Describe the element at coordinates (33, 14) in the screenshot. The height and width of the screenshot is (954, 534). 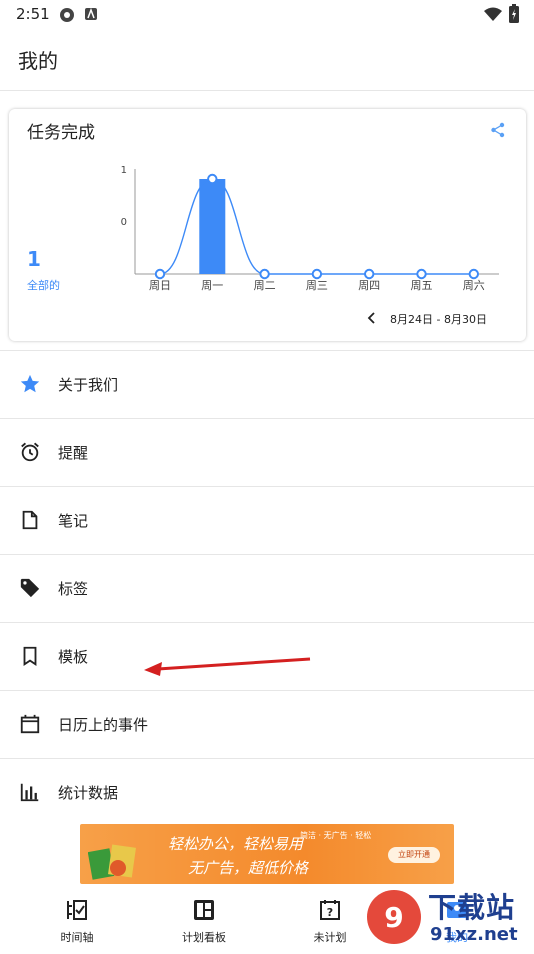
I see `status-time: 2:51` at that location.